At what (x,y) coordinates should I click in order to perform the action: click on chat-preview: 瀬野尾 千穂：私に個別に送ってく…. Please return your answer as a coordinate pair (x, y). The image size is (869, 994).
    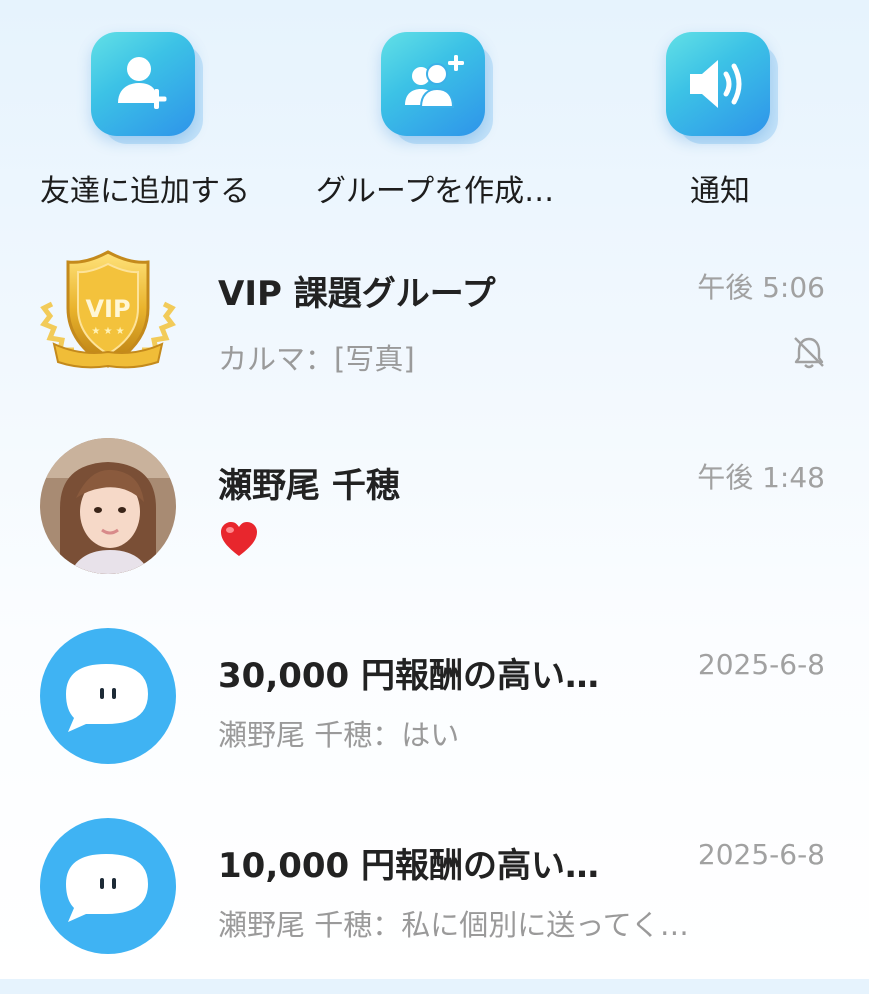
    Looking at the image, I should click on (453, 925).